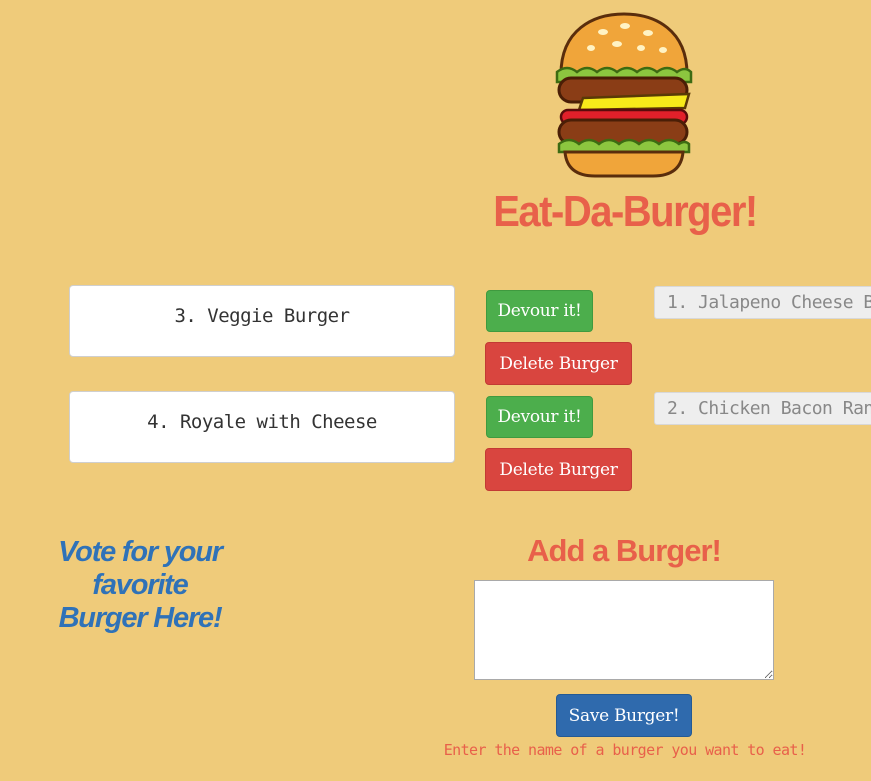 Image resolution: width=871 pixels, height=781 pixels. Describe the element at coordinates (624, 715) in the screenshot. I see `save-burger-button: Save Burger!` at that location.